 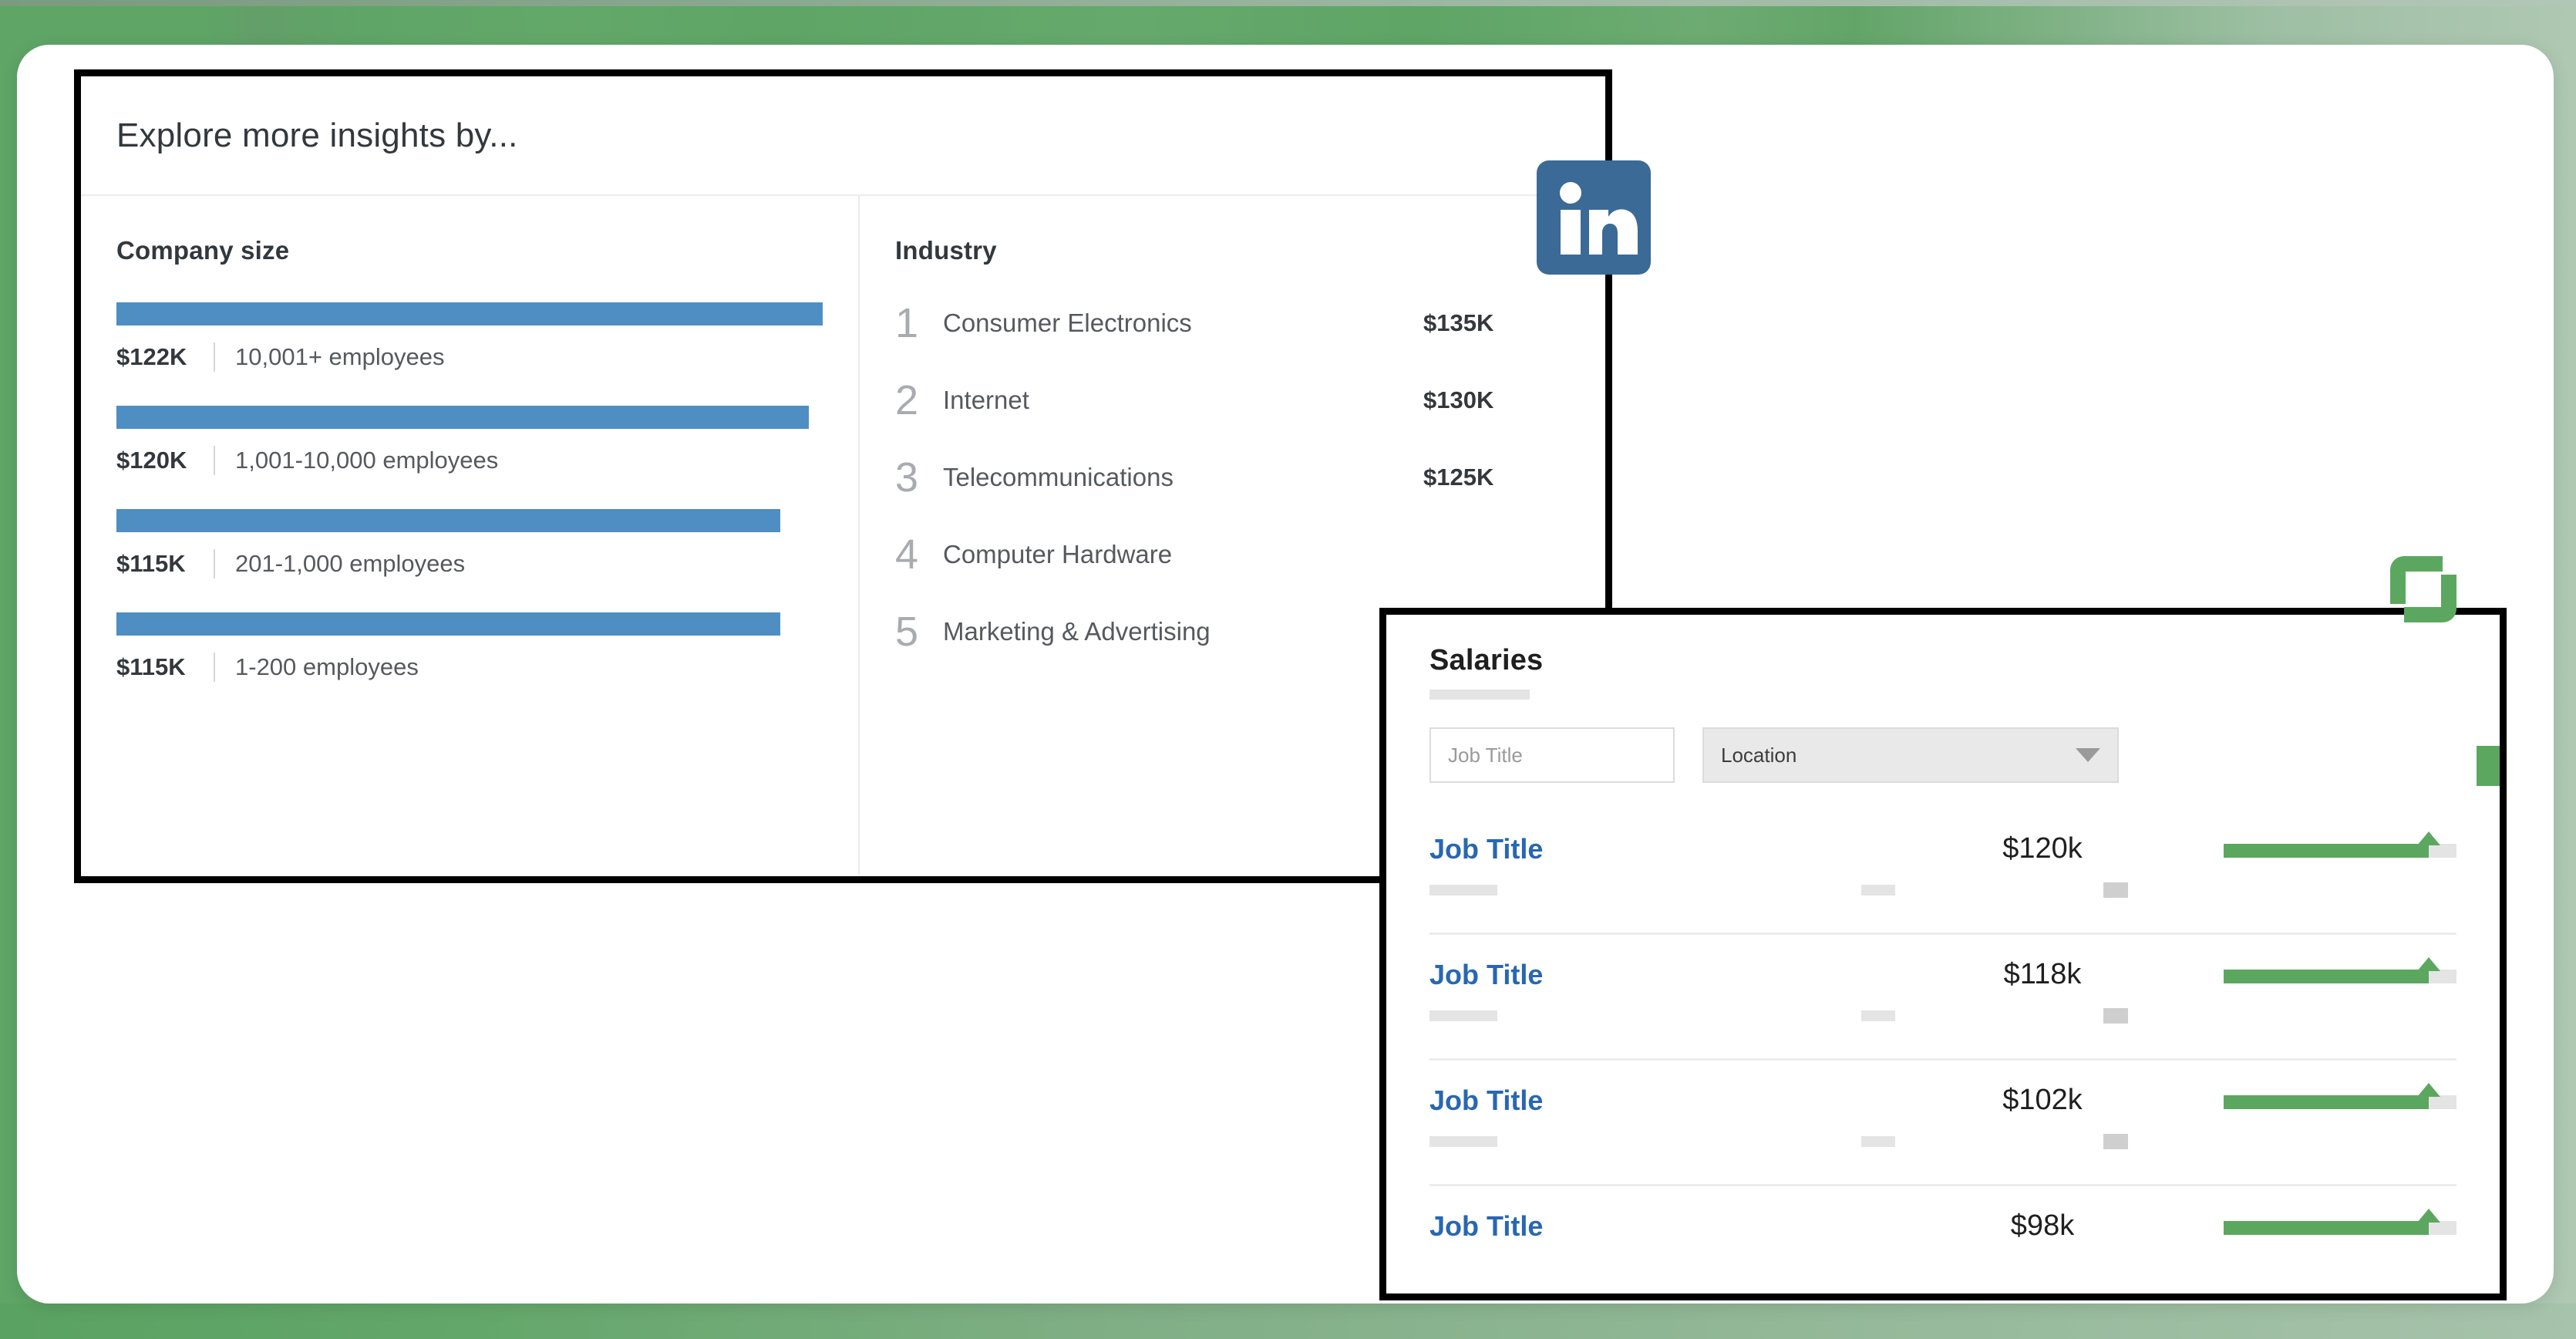 I want to click on salaries-subtitle-placeholder, so click(x=1480, y=695).